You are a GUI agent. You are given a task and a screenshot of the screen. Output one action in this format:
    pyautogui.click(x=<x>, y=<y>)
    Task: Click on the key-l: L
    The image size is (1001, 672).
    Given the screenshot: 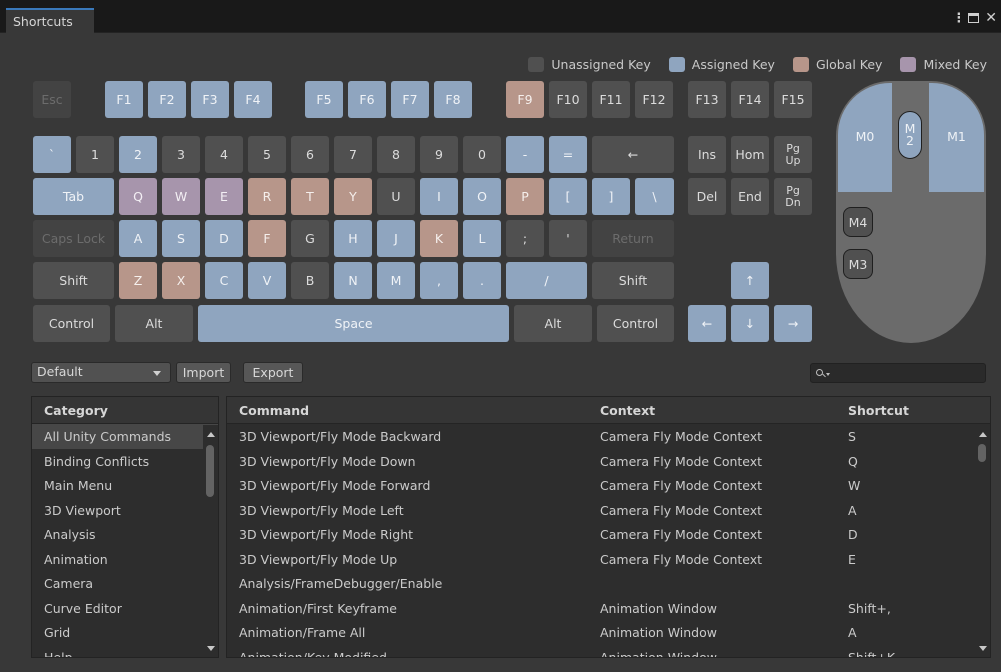 What is the action you would take?
    pyautogui.click(x=482, y=238)
    